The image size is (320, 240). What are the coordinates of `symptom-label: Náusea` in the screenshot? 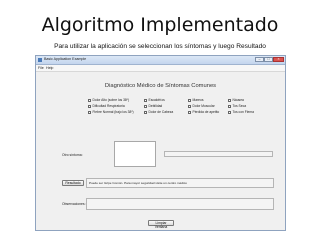 It's located at (238, 100).